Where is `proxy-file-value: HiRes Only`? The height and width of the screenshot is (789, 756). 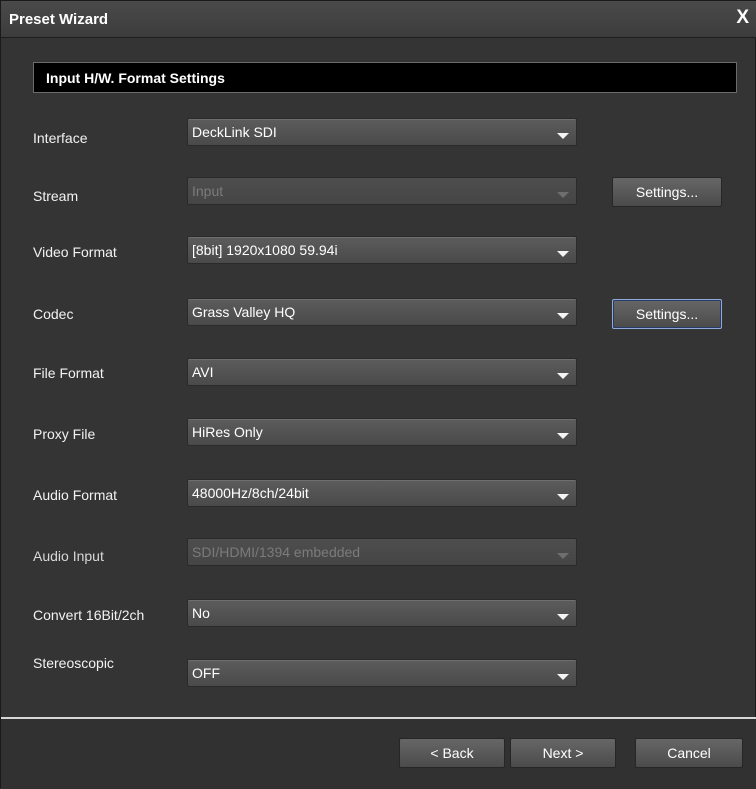
proxy-file-value: HiRes Only is located at coordinates (227, 432).